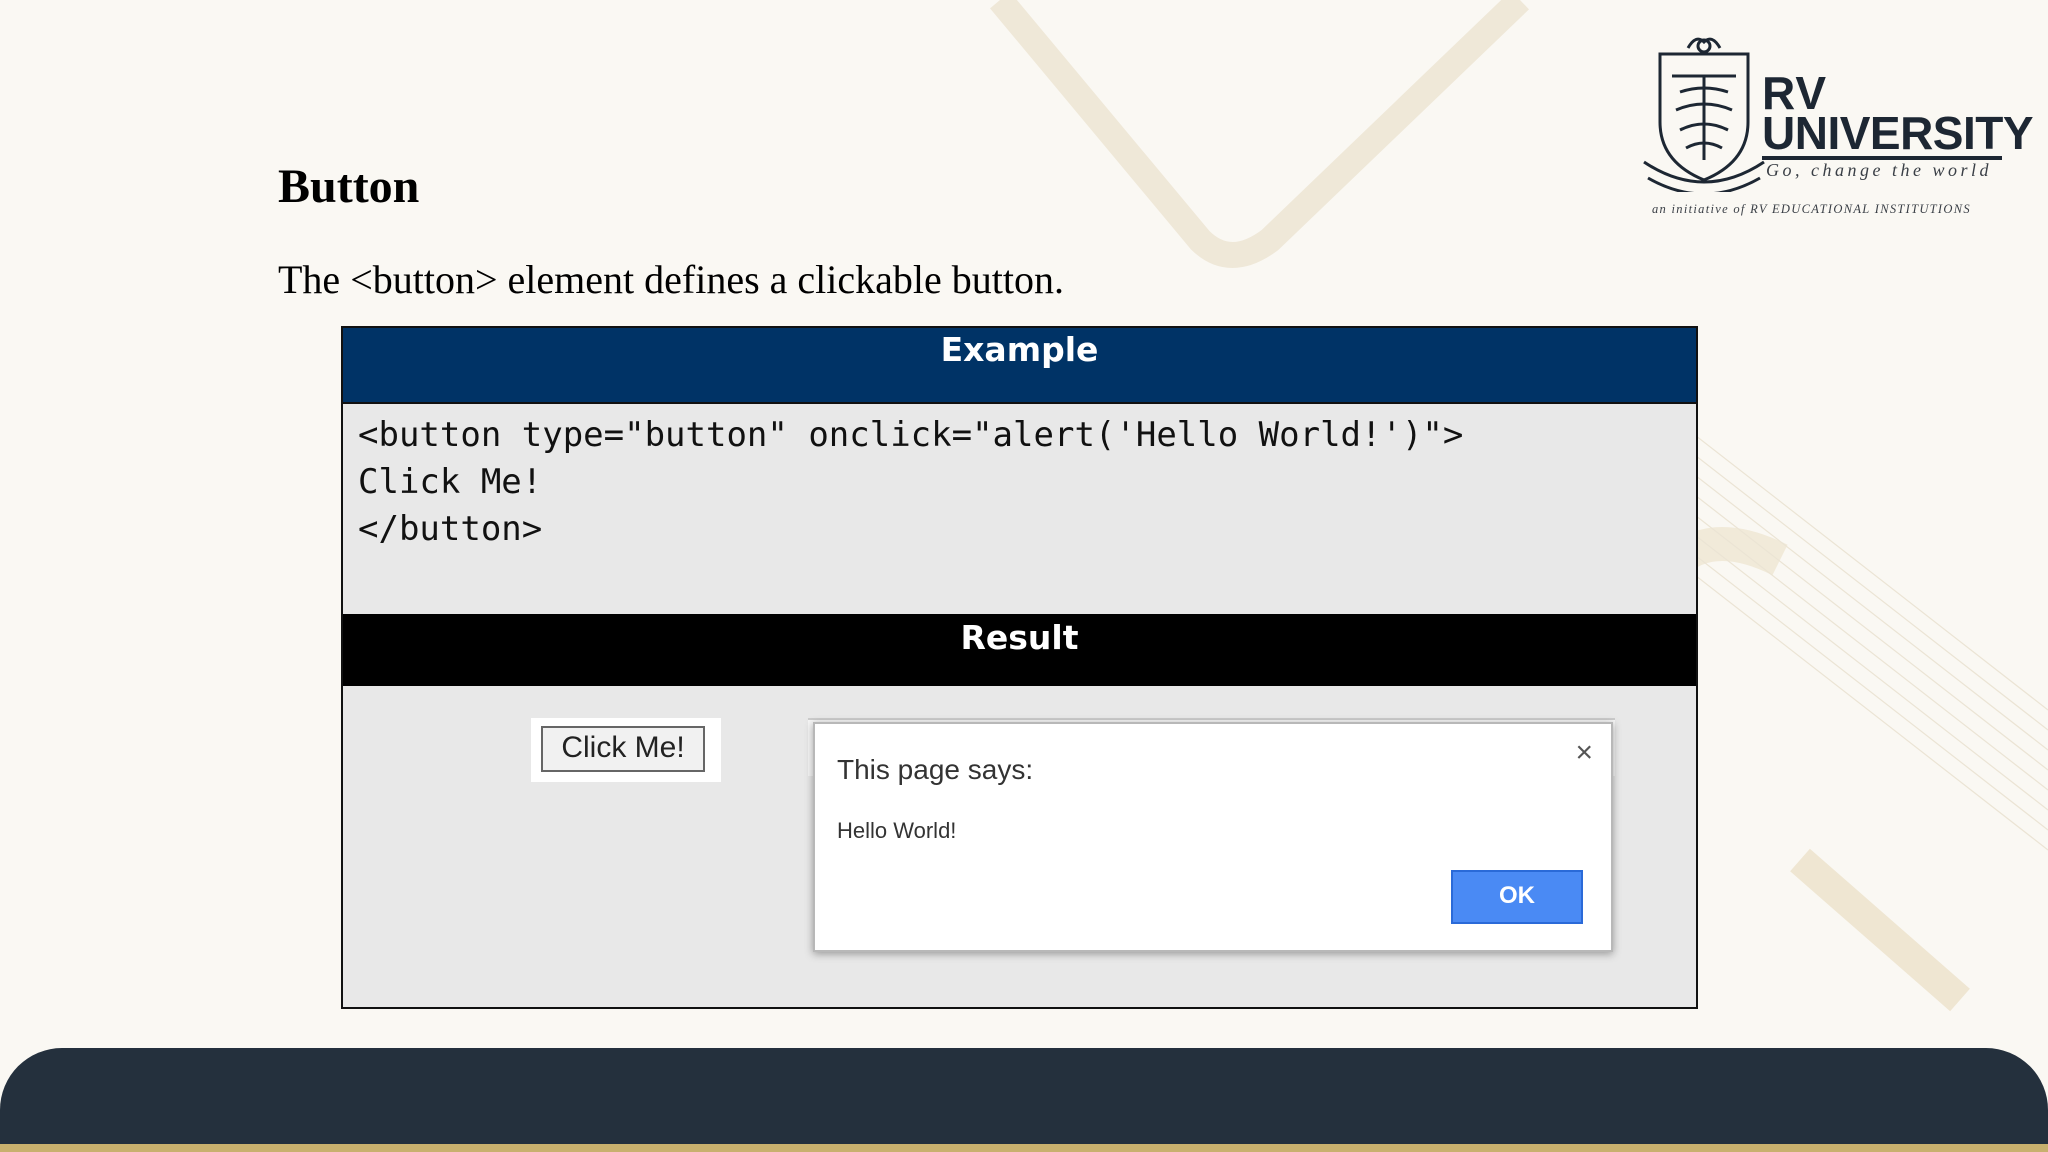 This screenshot has width=2048, height=1152. I want to click on logo-tagline: Go, change the world, so click(1879, 170).